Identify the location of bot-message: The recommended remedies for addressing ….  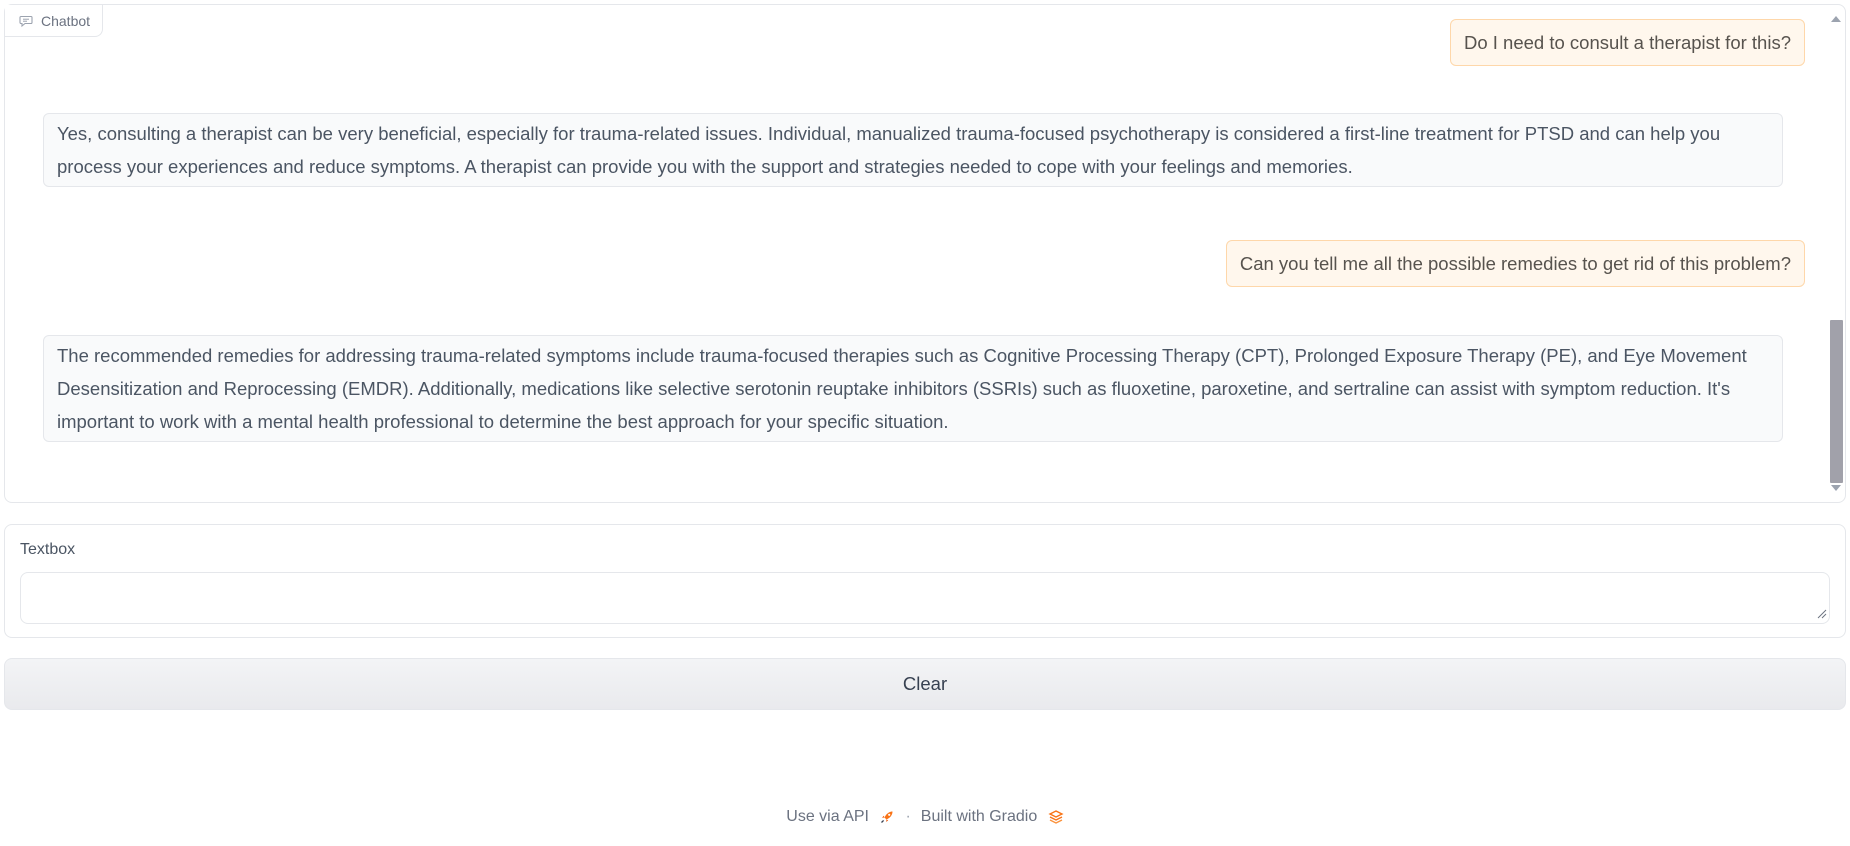
(913, 388).